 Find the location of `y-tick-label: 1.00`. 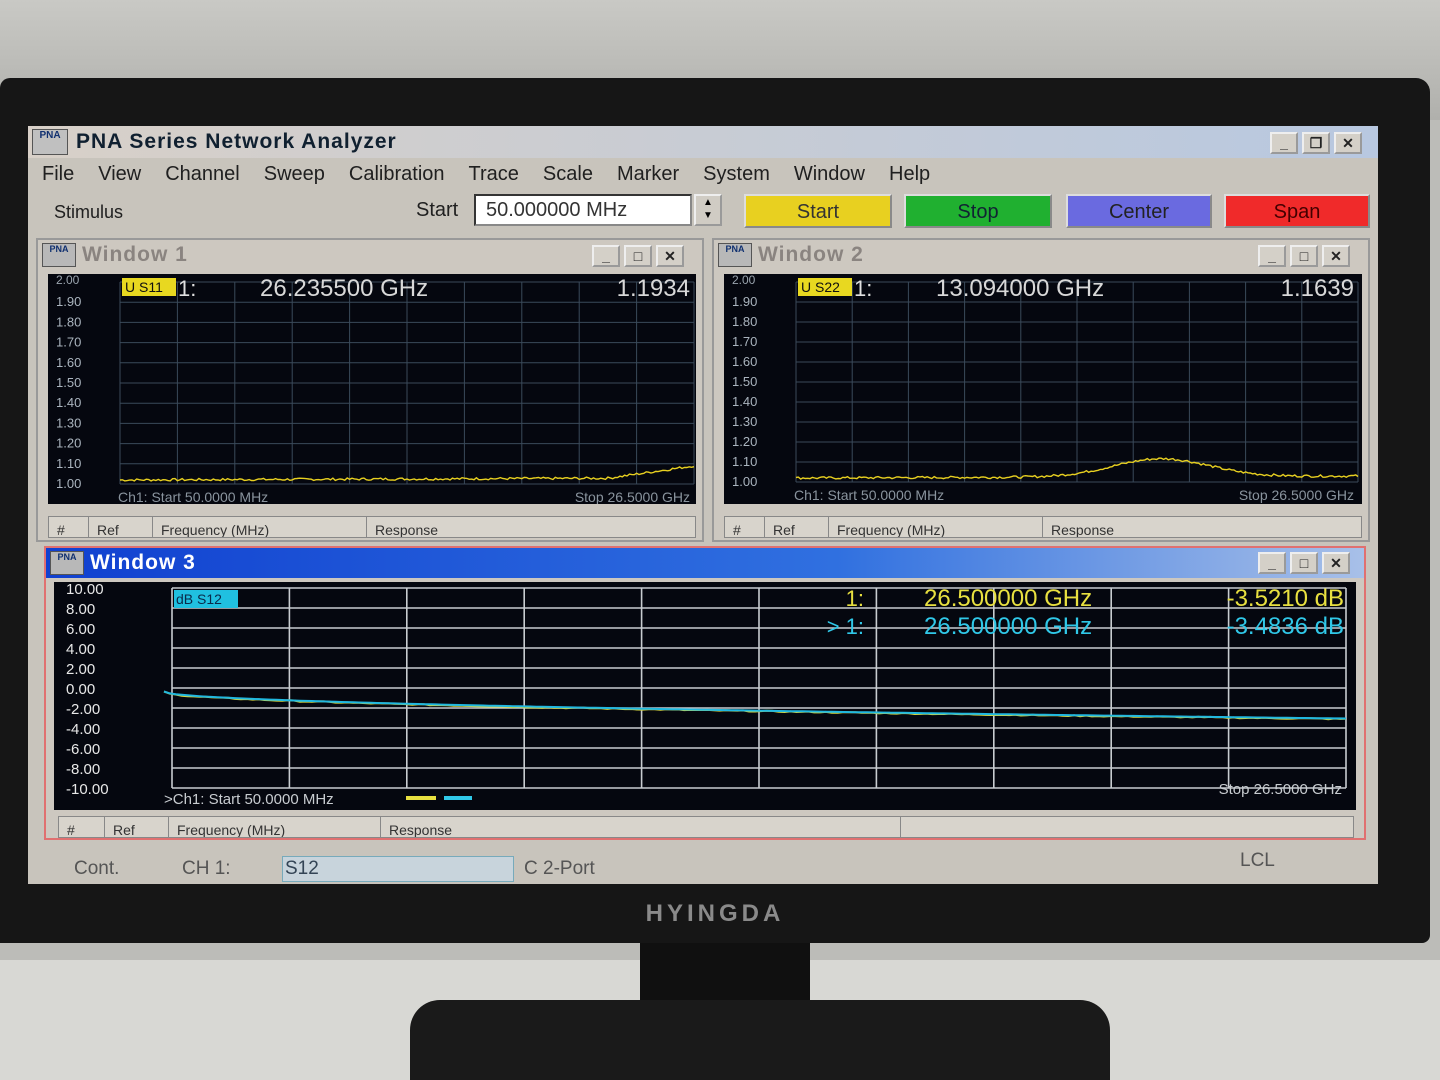

y-tick-label: 1.00 is located at coordinates (744, 481).